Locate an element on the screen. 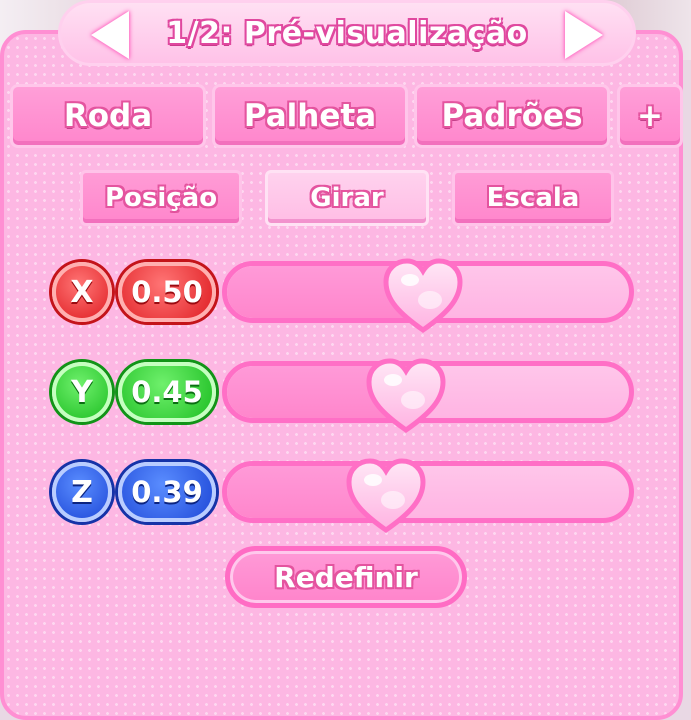 This screenshot has height=720, width=691. y-axis-badge: Y is located at coordinates (82, 392).